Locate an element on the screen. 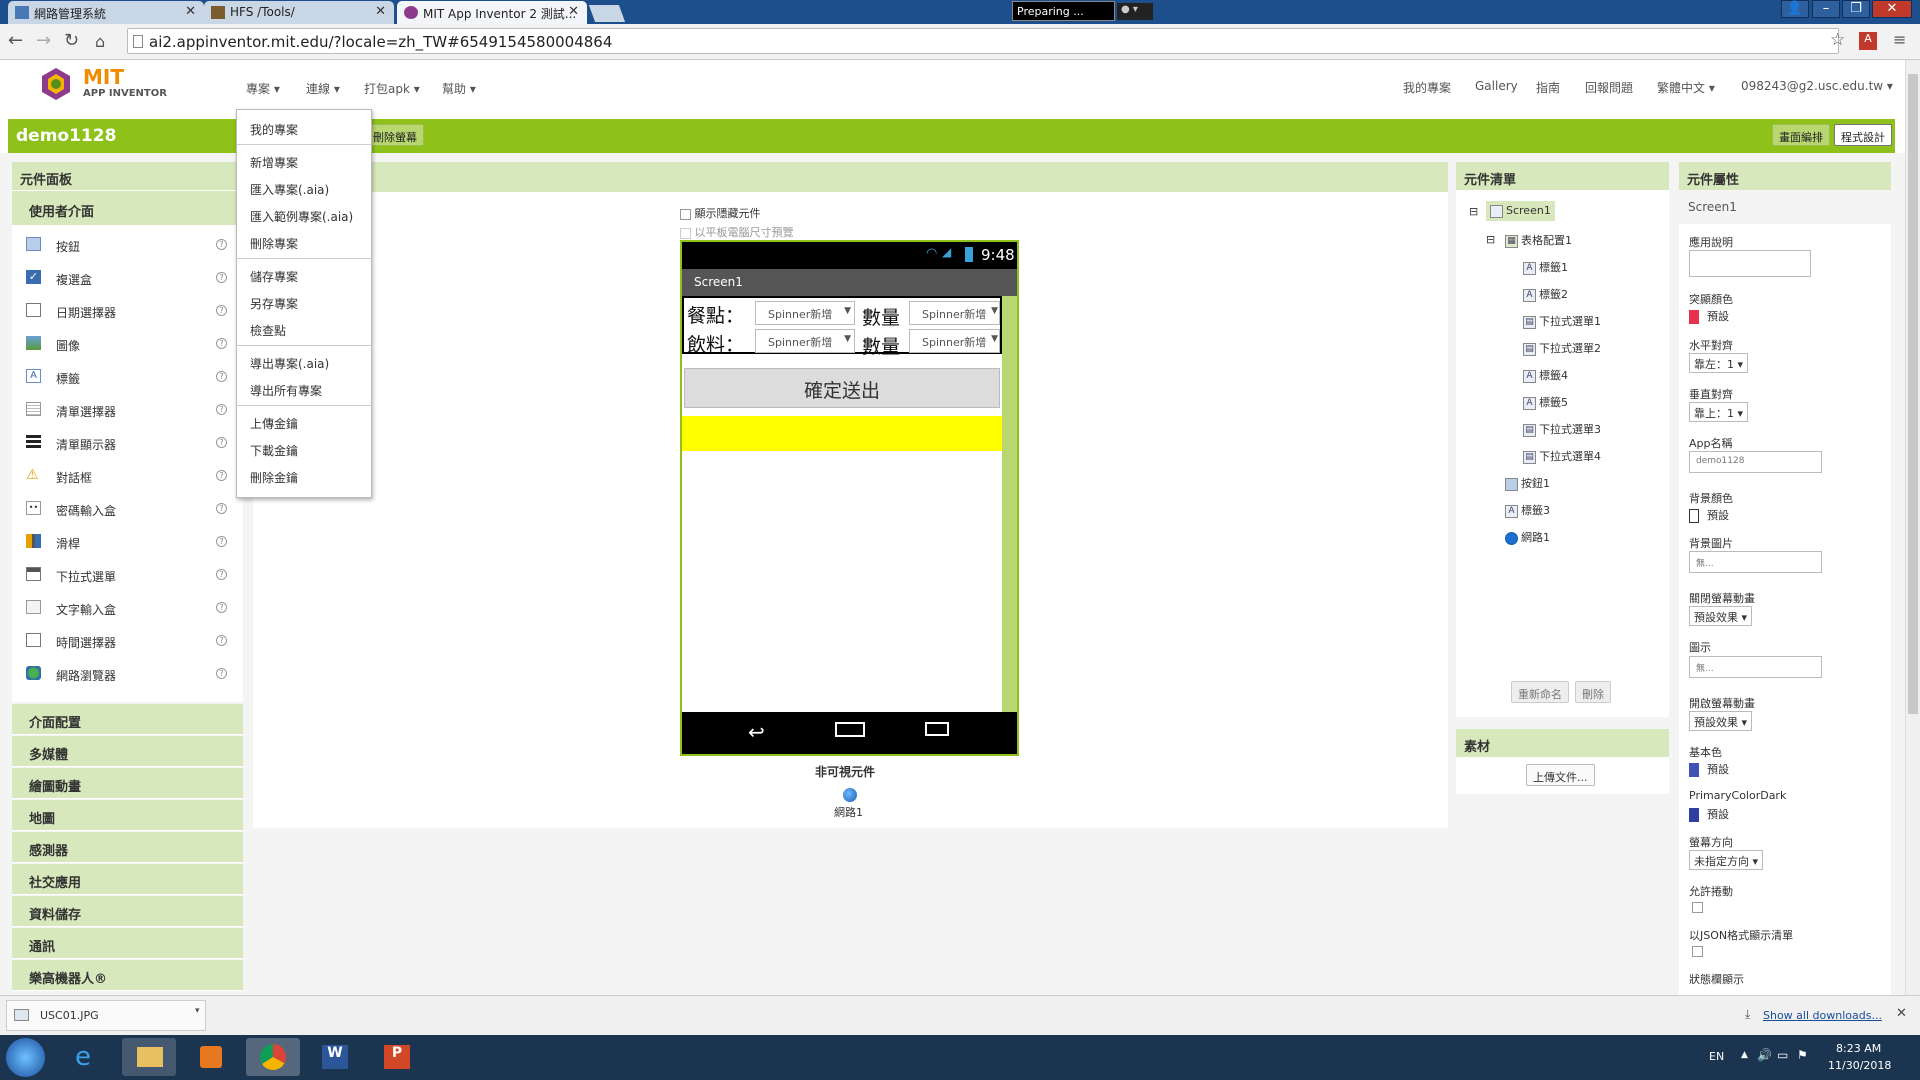  palette-category-storage: 資料儲存 is located at coordinates (127, 911).